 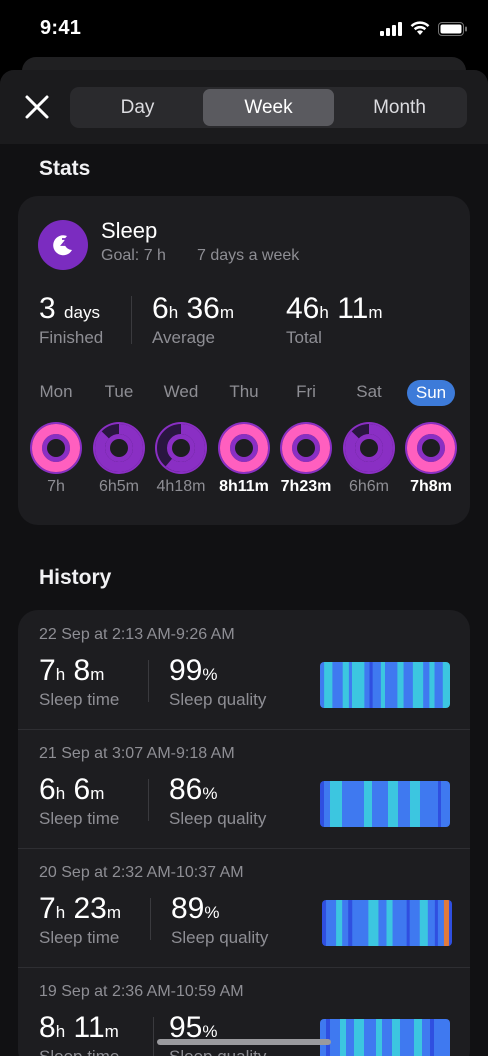 I want to click on sheet-header: Day Week Month, so click(x=244, y=107).